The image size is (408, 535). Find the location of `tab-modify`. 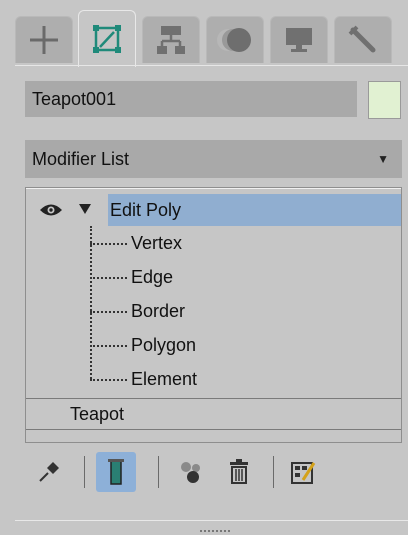

tab-modify is located at coordinates (107, 38).